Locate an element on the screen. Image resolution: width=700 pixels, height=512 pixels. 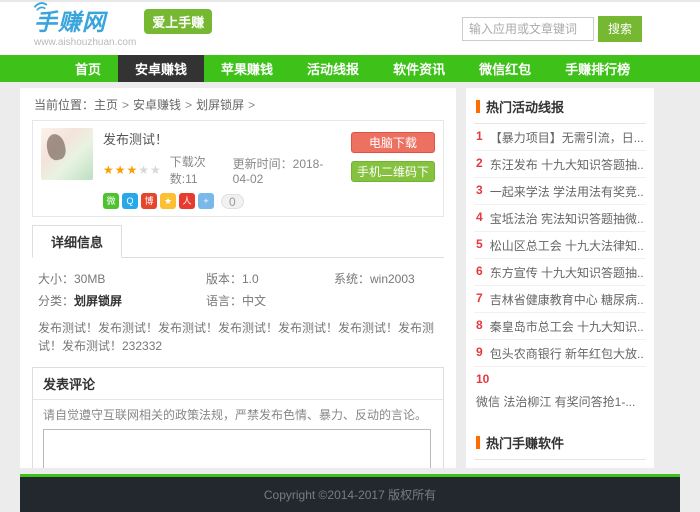
breadcrumb: 当前位置：主页 > 安卓赚钱 > 划屏锁屏 > is located at coordinates (145, 105).